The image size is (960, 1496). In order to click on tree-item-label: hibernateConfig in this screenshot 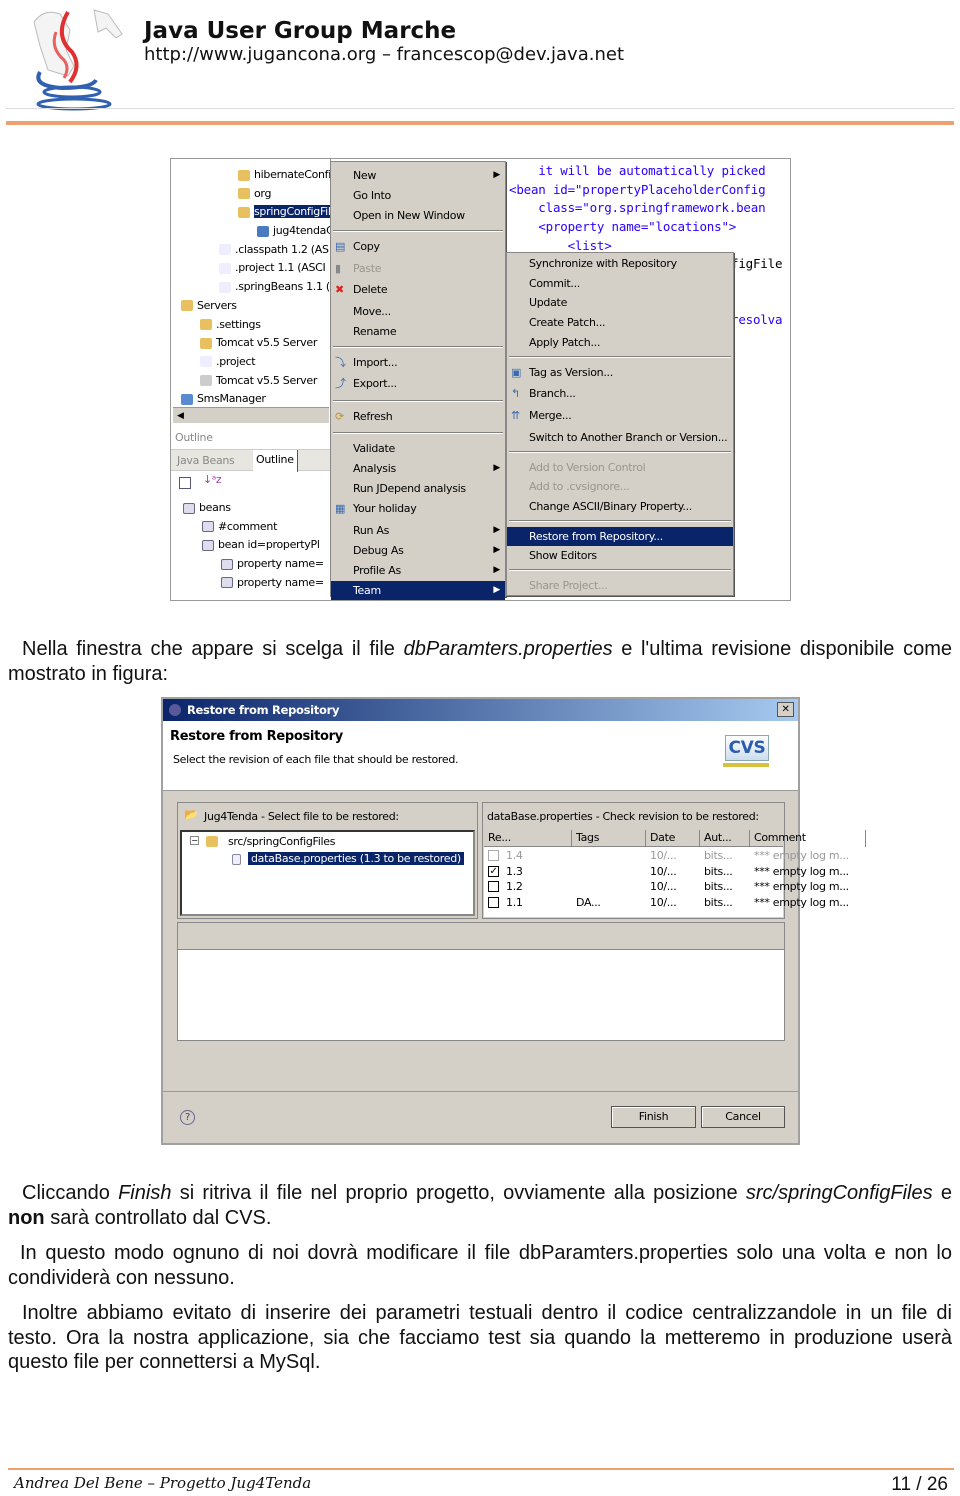, I will do `click(292, 174)`.